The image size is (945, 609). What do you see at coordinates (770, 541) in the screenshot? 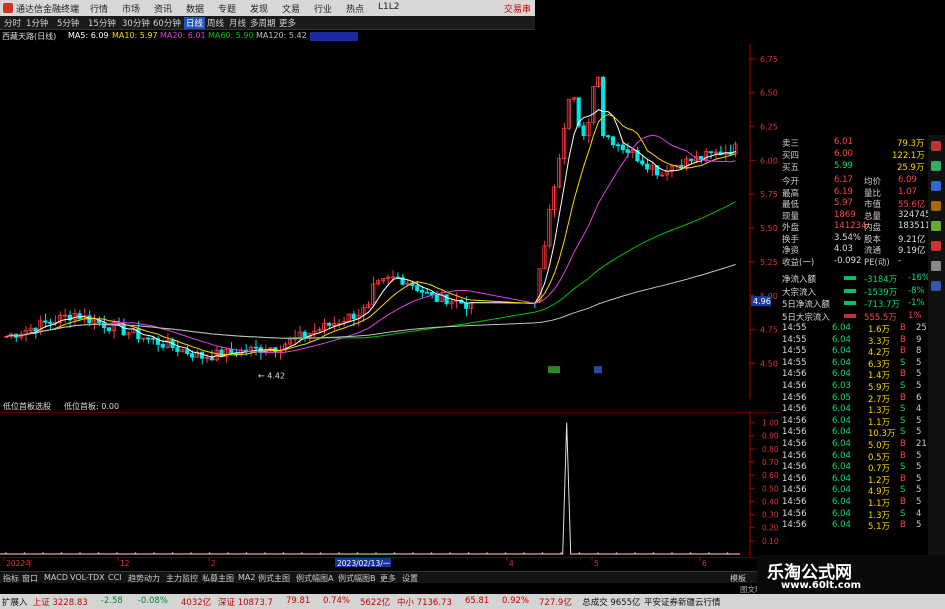
I see `indicator-tick-label: 0.10` at bounding box center [770, 541].